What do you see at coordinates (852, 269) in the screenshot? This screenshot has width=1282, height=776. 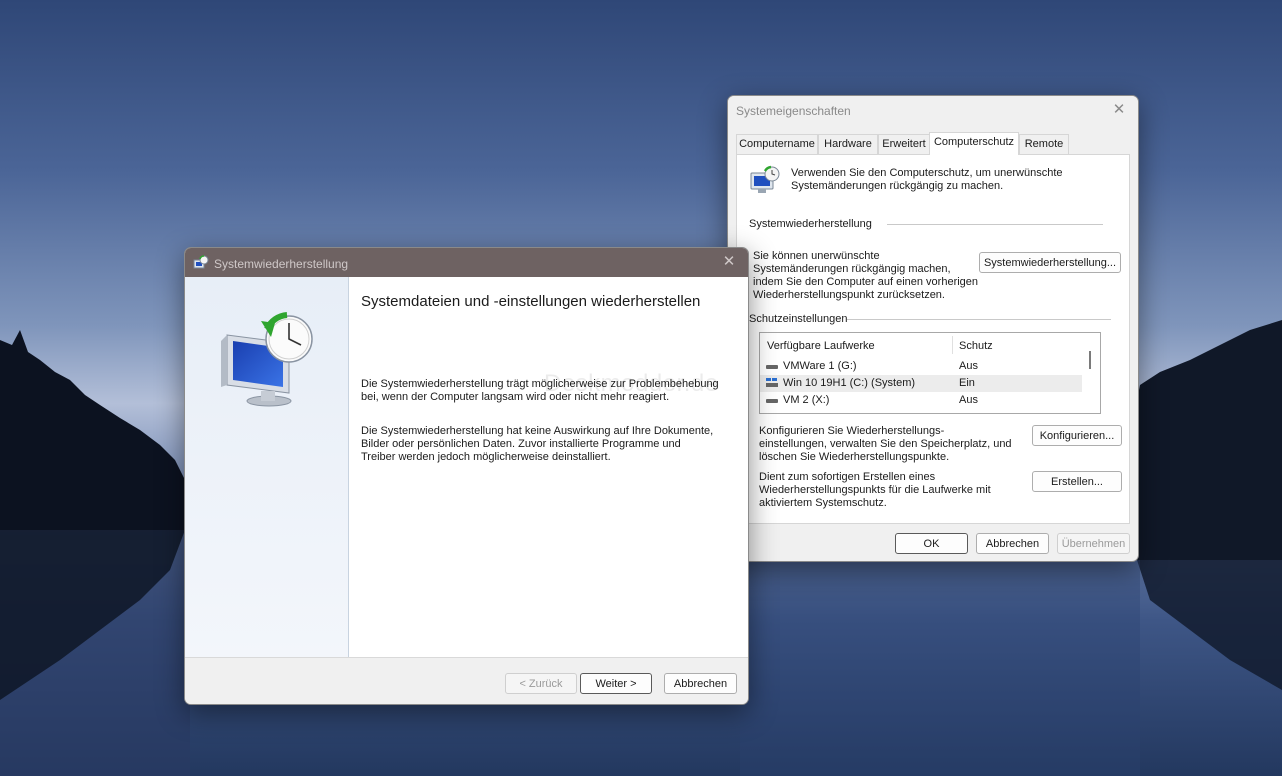 I see `restore-description-line-2: Systemänderungen rückgängig machen,` at bounding box center [852, 269].